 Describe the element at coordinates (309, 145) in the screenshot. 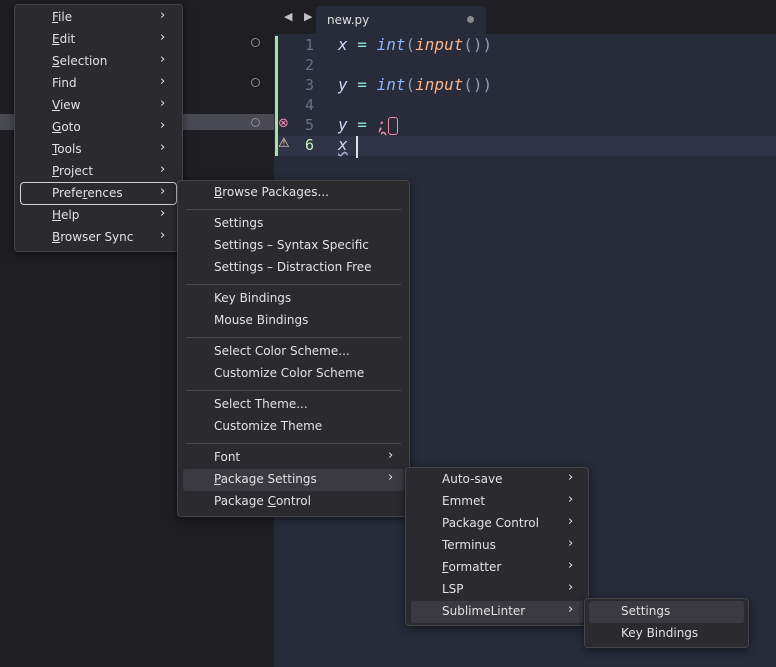

I see `line-number-current: 6` at that location.